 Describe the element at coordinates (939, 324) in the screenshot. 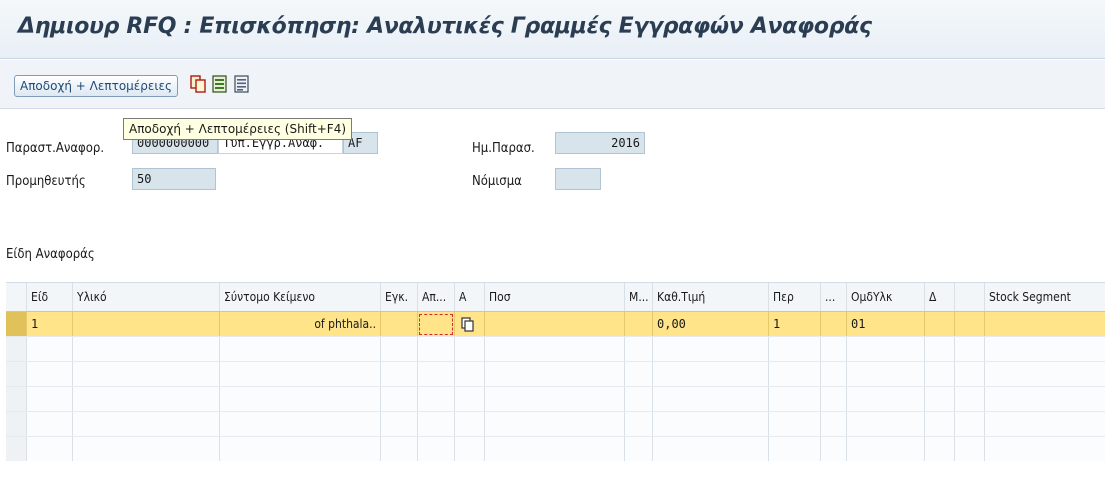

I see `delta-cell` at that location.